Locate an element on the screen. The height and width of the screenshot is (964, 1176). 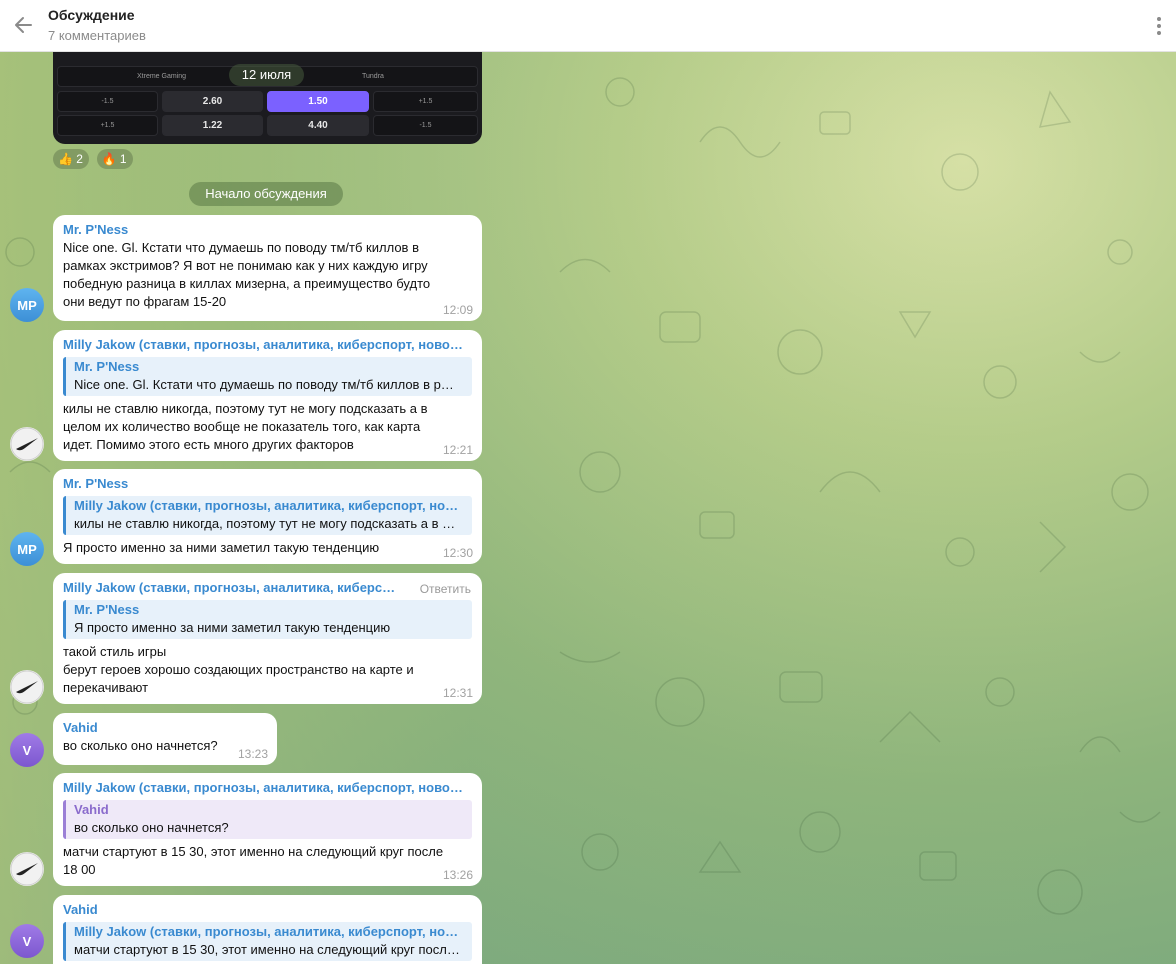
more-menu-icon is located at coordinates (1159, 26).